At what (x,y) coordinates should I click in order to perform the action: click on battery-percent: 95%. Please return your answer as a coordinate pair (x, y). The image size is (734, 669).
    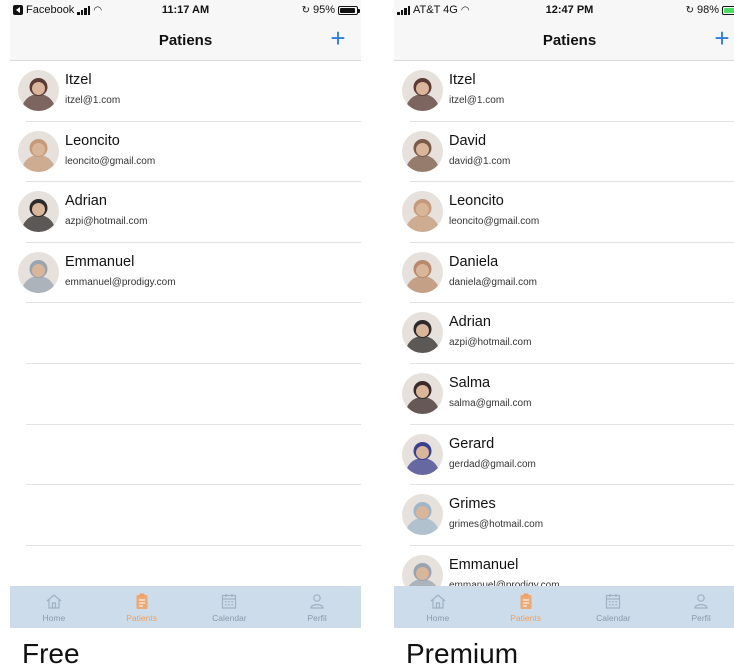
    Looking at the image, I should click on (323, 10).